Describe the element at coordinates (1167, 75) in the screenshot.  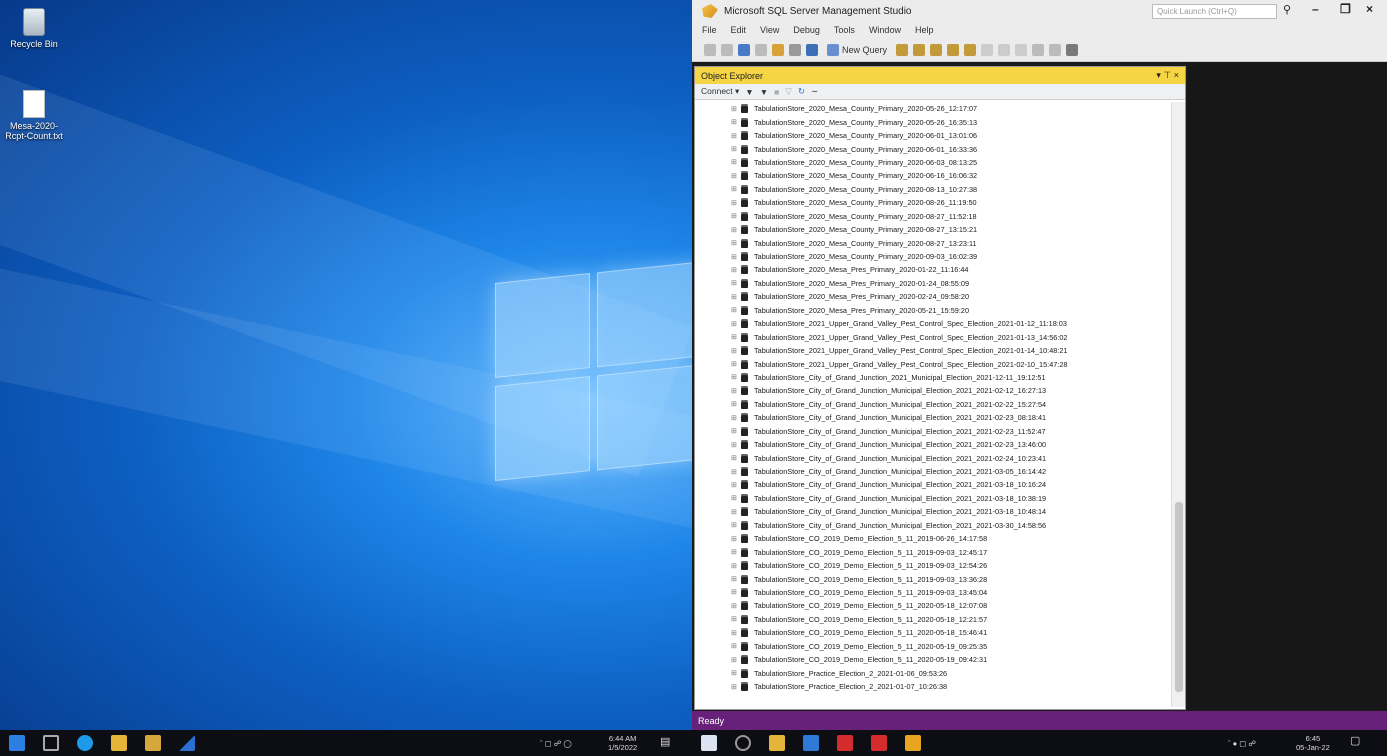
I see `panel-pin-close-controls: ▾ ⊤ ×` at that location.